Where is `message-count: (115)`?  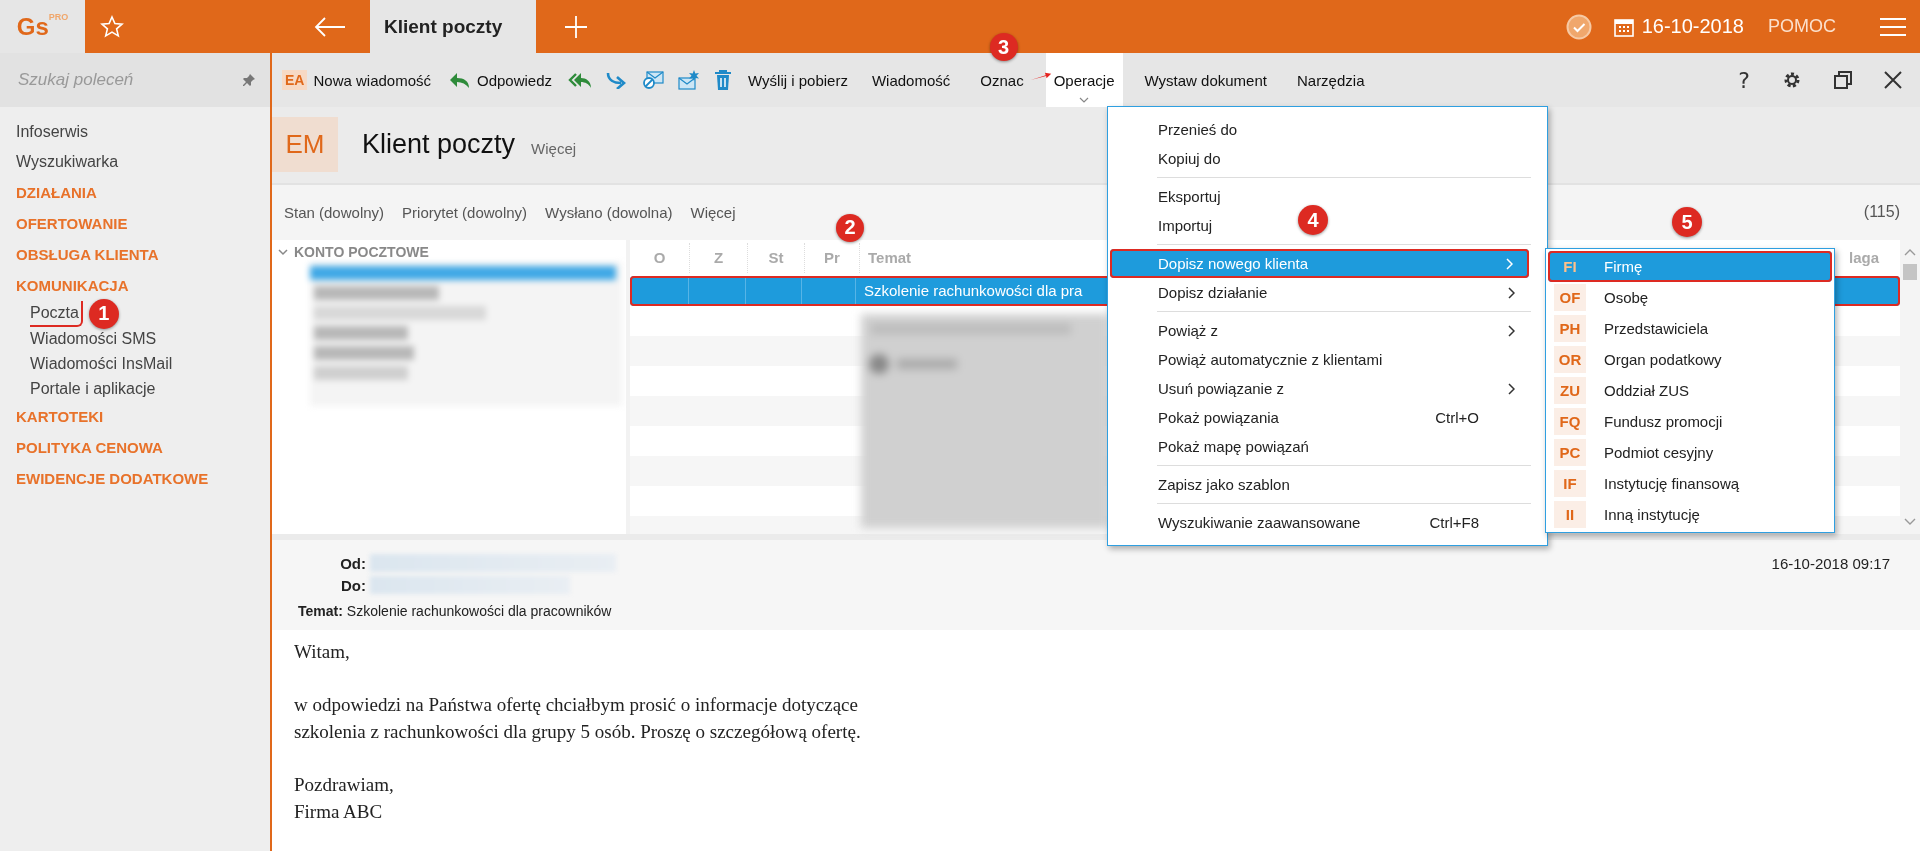 message-count: (115) is located at coordinates (1881, 212).